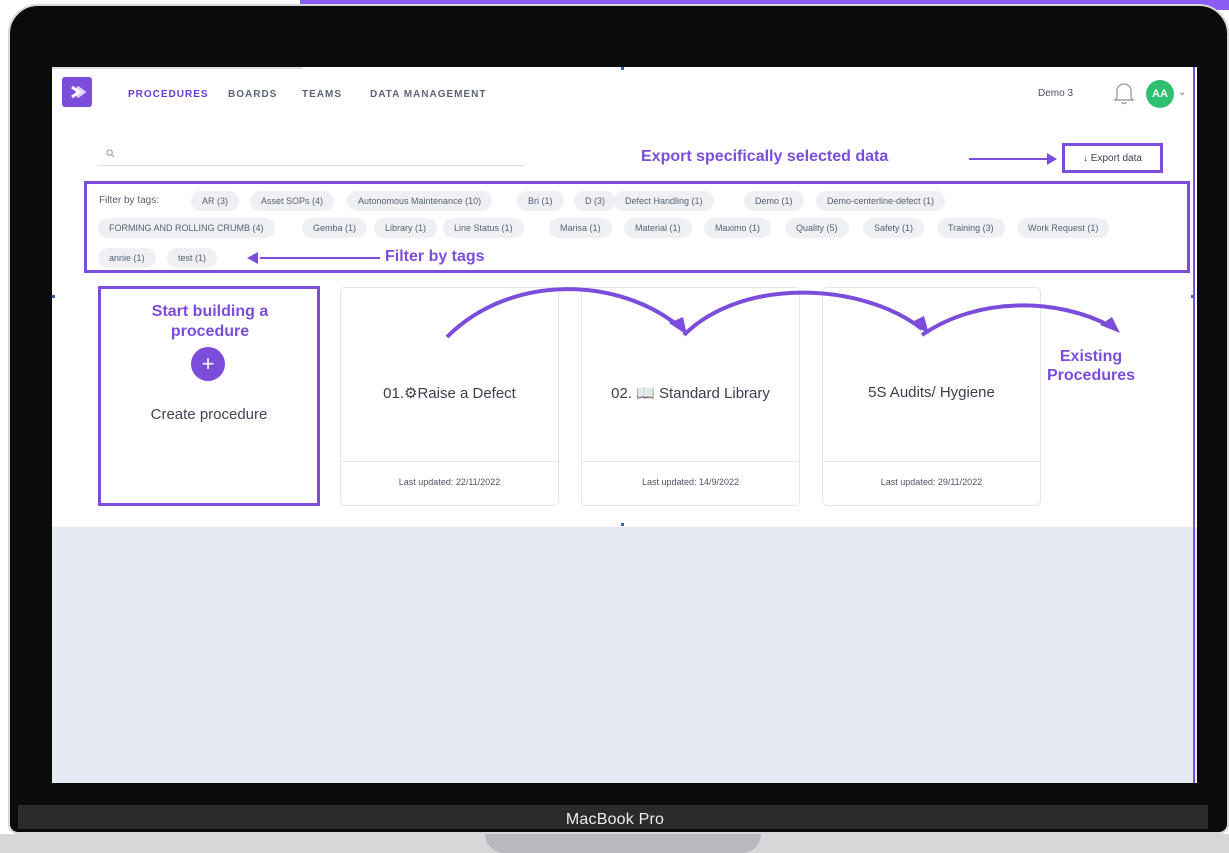  What do you see at coordinates (881, 201) in the screenshot?
I see `tag-chip: Demo-centerline-defect (1)` at bounding box center [881, 201].